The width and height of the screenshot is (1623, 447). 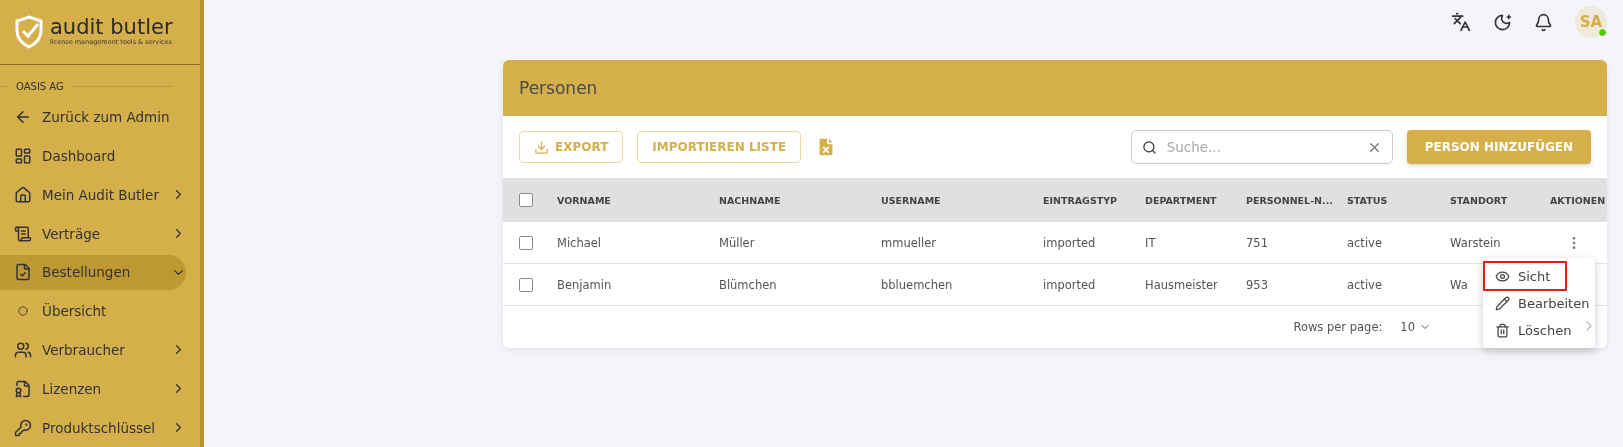 I want to click on column-header: VORNAME, so click(x=584, y=200).